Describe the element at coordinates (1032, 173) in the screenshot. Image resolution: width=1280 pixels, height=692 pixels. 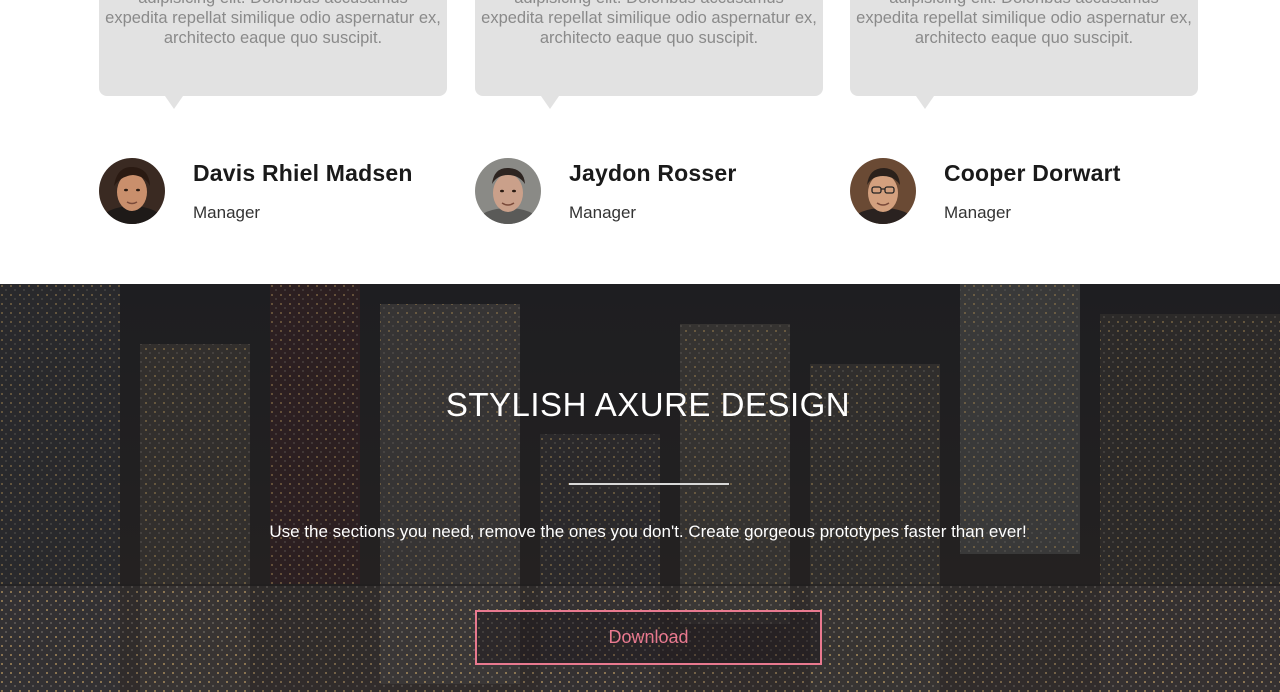
I see `person-name: Cooper Dorwart` at that location.